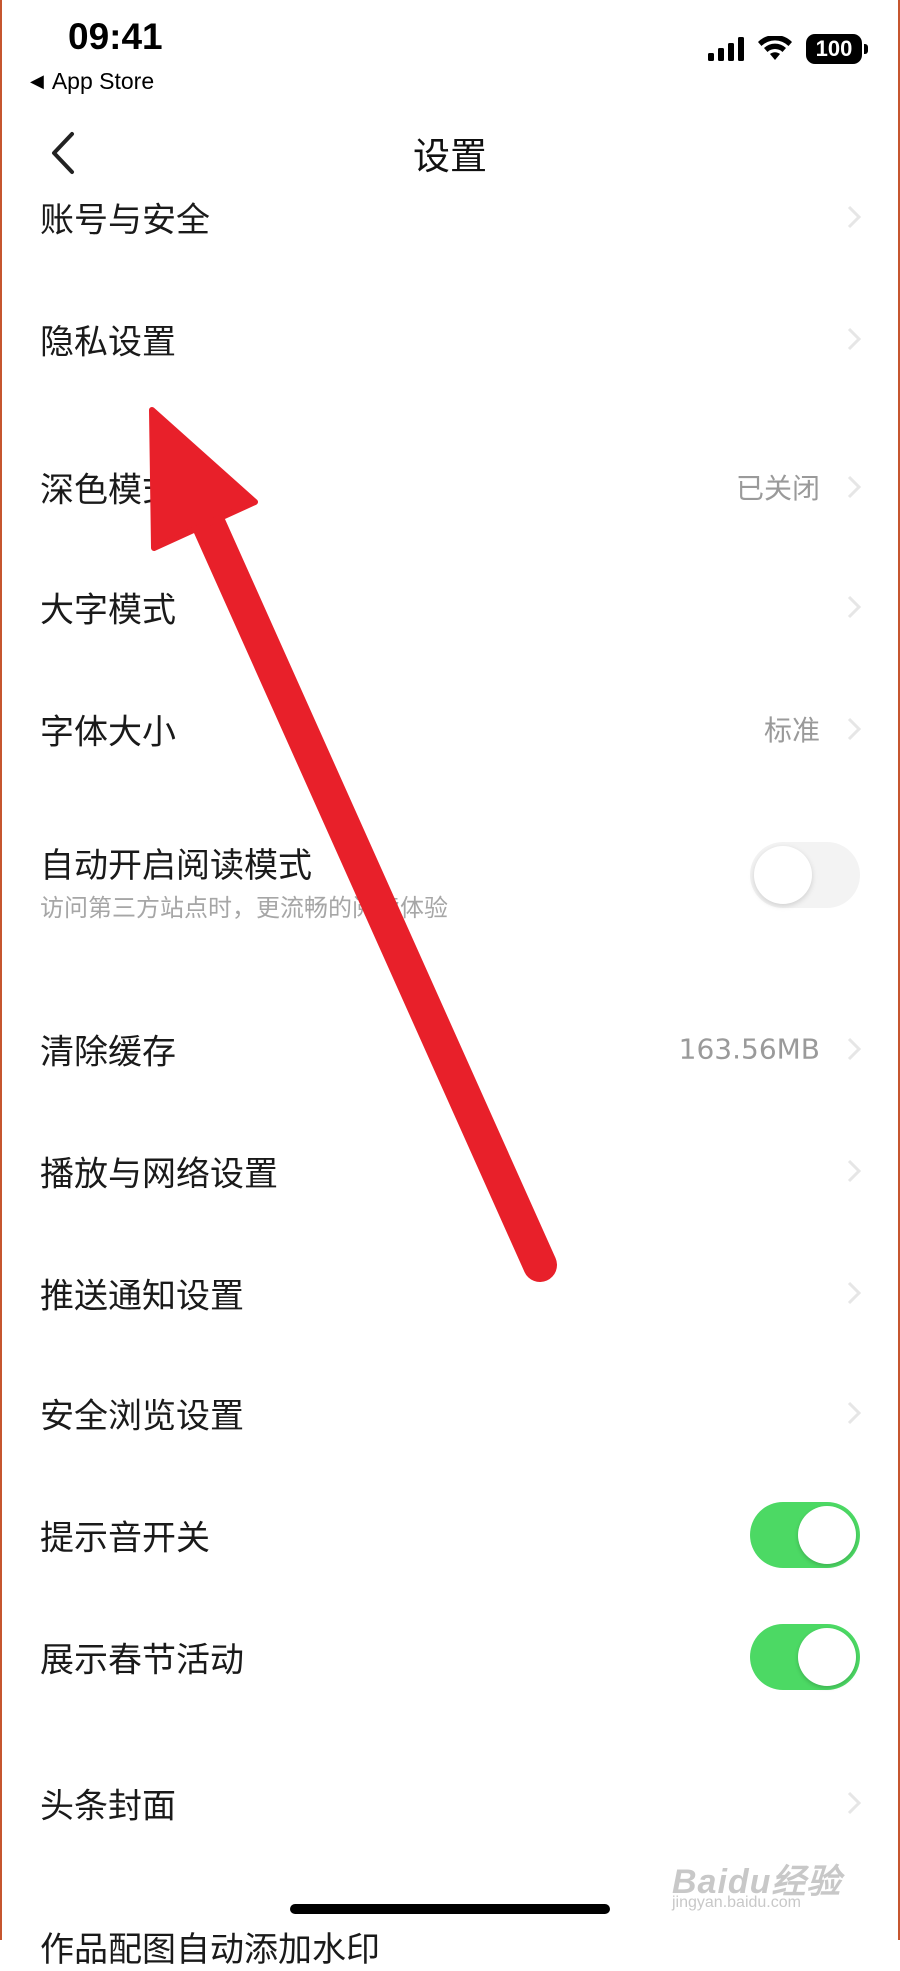  I want to click on battery-icon: 100, so click(837, 49).